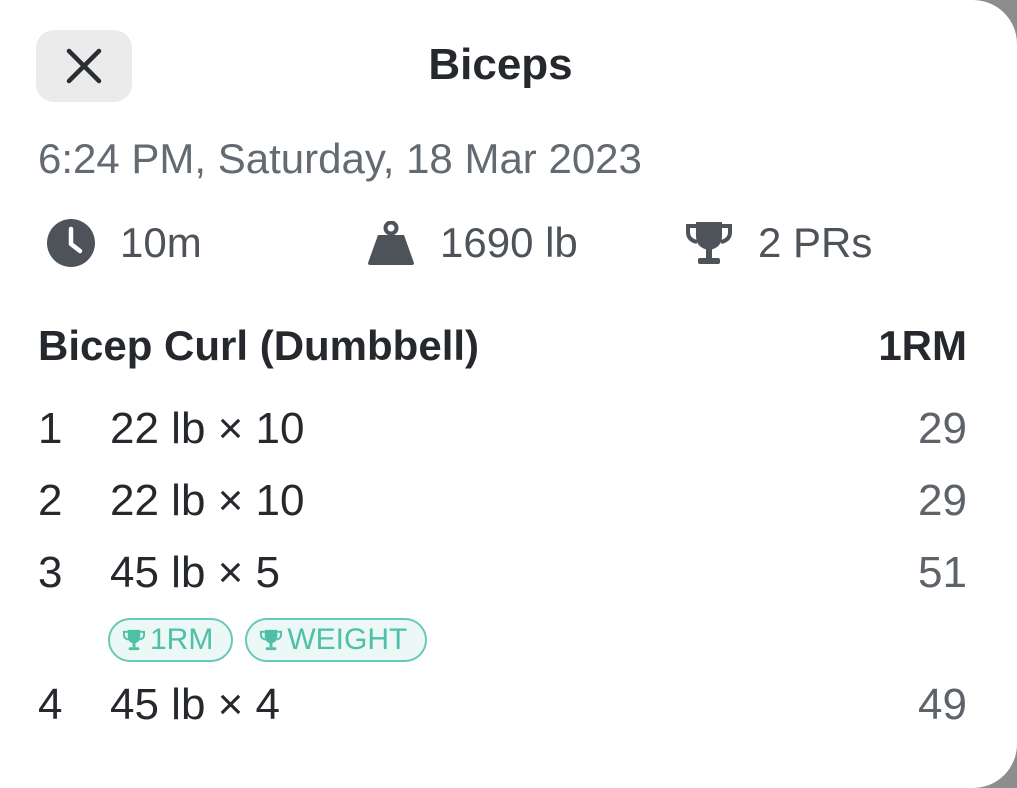  Describe the element at coordinates (182, 639) in the screenshot. I see `pr-badge-label: 1RM` at that location.